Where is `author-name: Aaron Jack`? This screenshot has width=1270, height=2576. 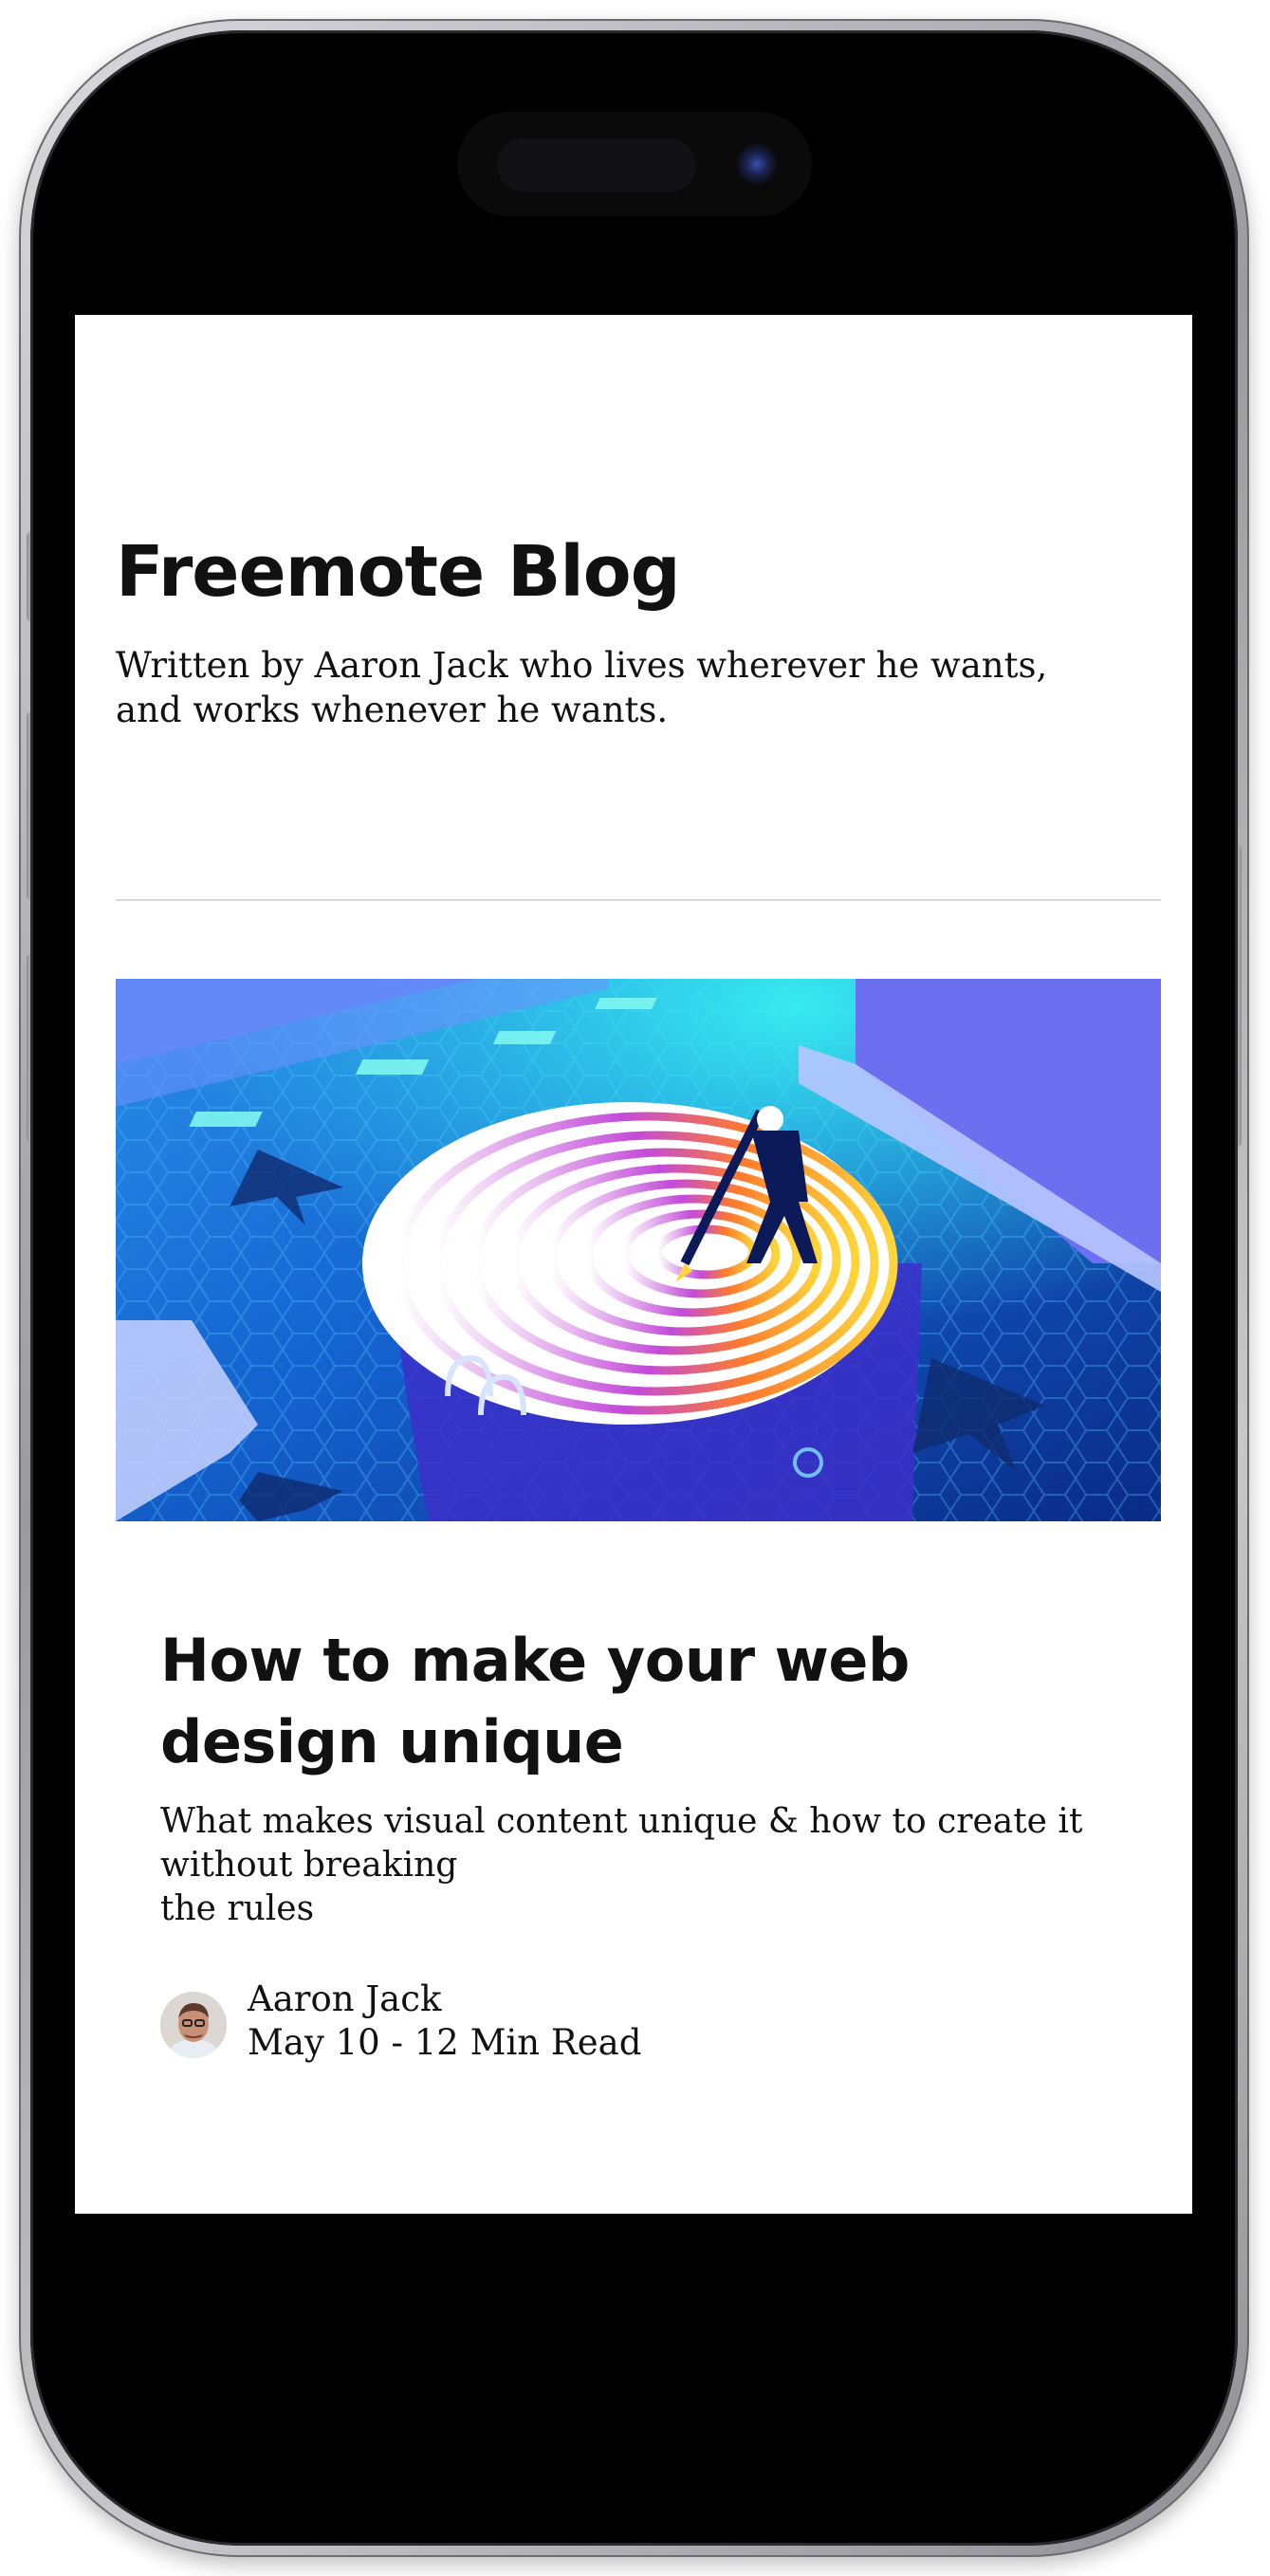 author-name: Aaron Jack is located at coordinates (344, 1998).